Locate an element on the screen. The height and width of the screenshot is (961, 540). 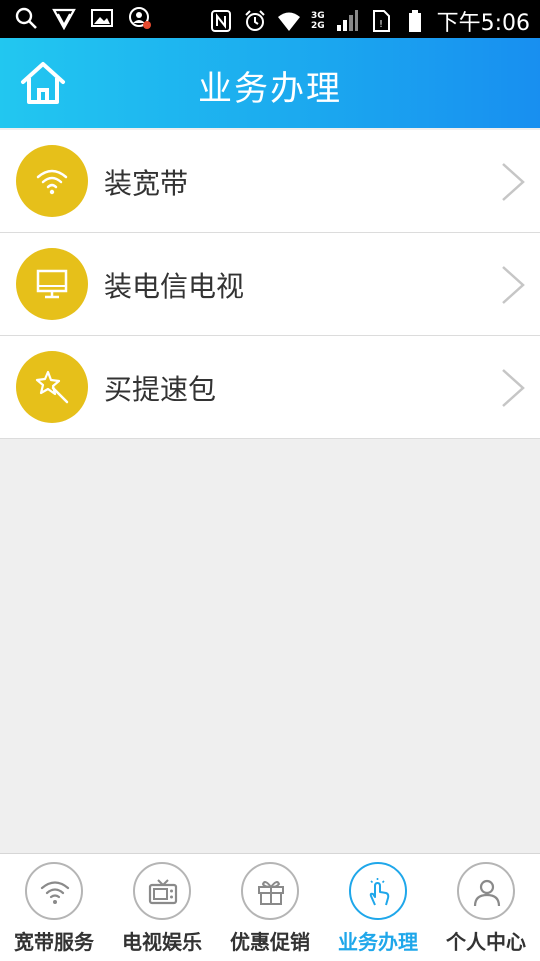
app-header: 业务办理 is located at coordinates (270, 83).